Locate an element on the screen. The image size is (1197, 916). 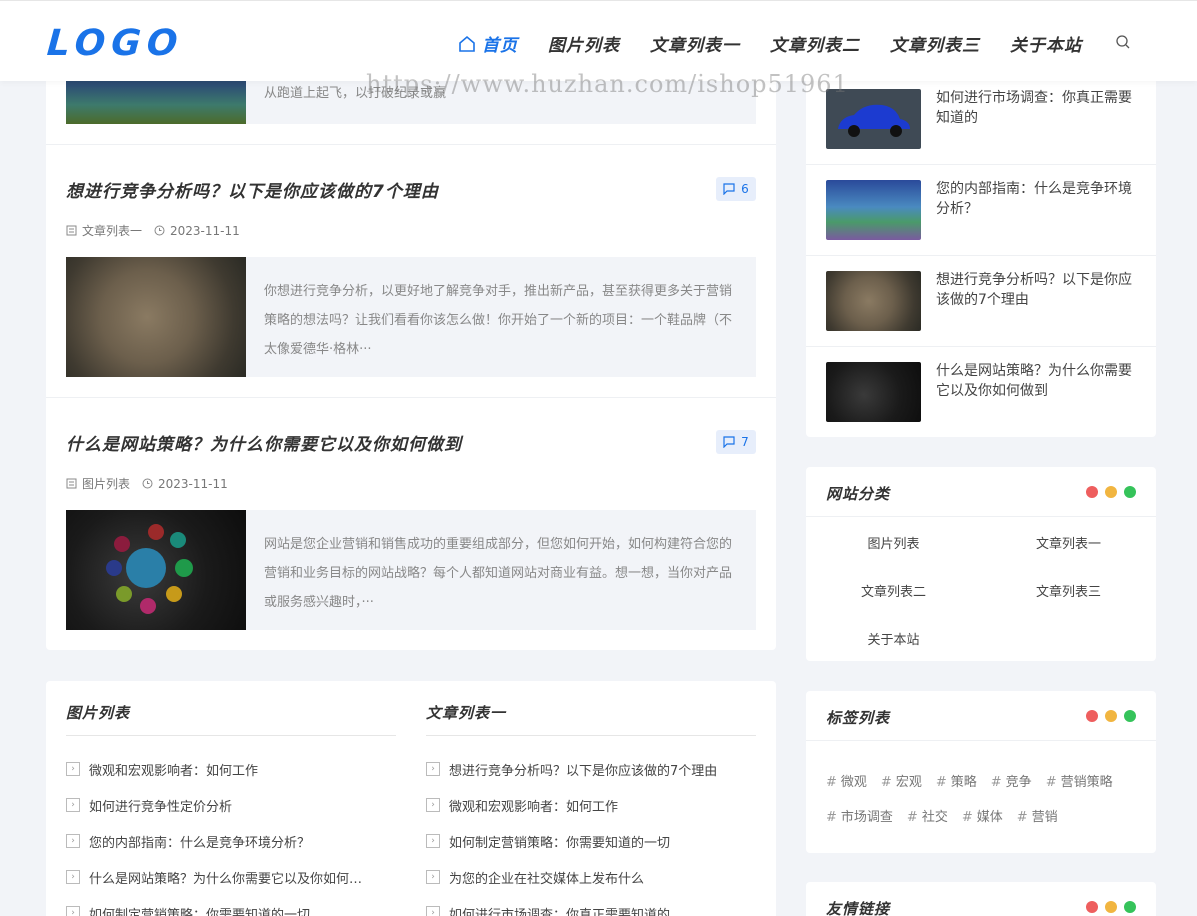
home-icon is located at coordinates (467, 43).